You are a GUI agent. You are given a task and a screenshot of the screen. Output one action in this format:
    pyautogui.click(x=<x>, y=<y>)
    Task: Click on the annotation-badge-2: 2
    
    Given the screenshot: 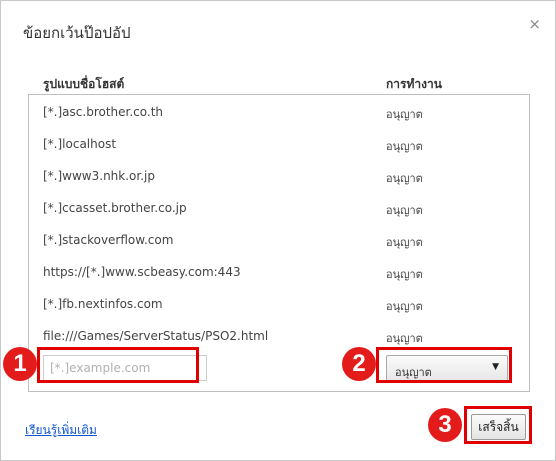 What is the action you would take?
    pyautogui.click(x=359, y=364)
    